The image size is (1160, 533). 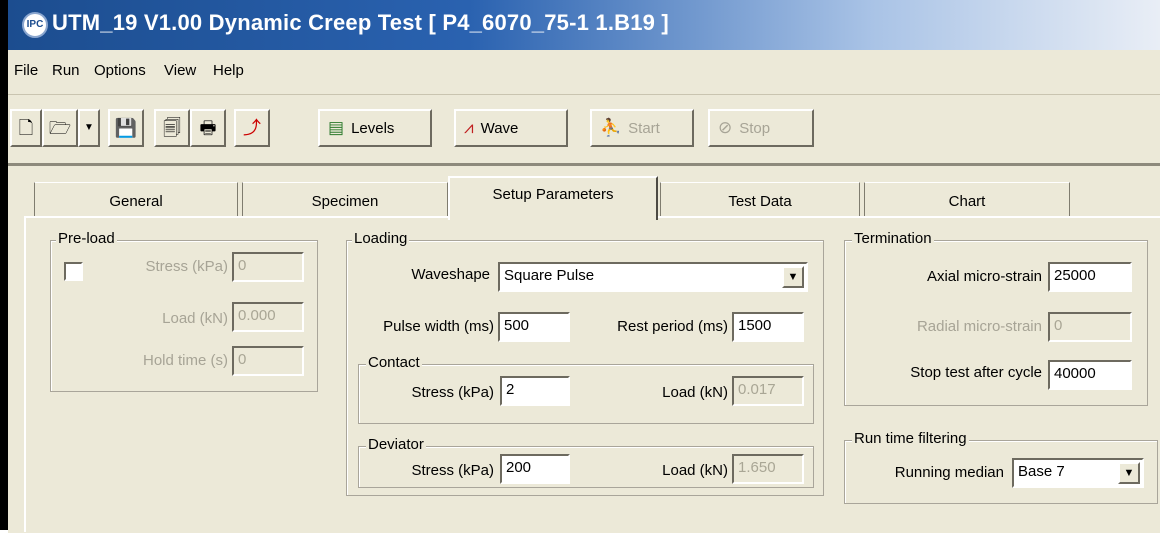 What do you see at coordinates (394, 362) in the screenshot?
I see `contact-title: Contact` at bounding box center [394, 362].